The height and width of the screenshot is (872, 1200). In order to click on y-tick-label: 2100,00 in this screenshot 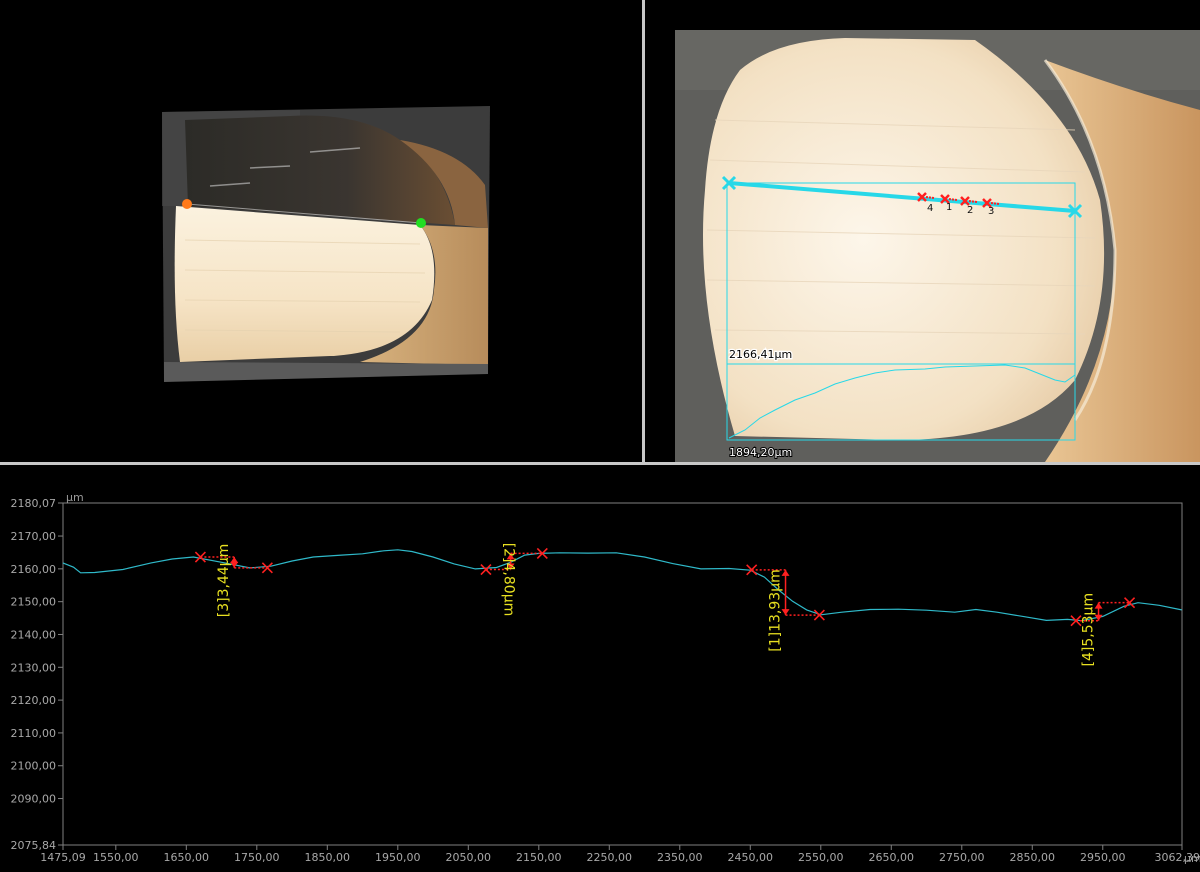, I will do `click(34, 766)`.